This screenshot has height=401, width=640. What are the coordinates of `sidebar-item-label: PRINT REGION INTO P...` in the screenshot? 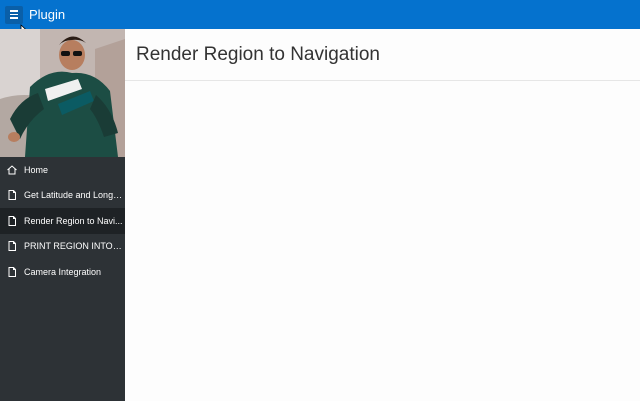 It's located at (74, 246).